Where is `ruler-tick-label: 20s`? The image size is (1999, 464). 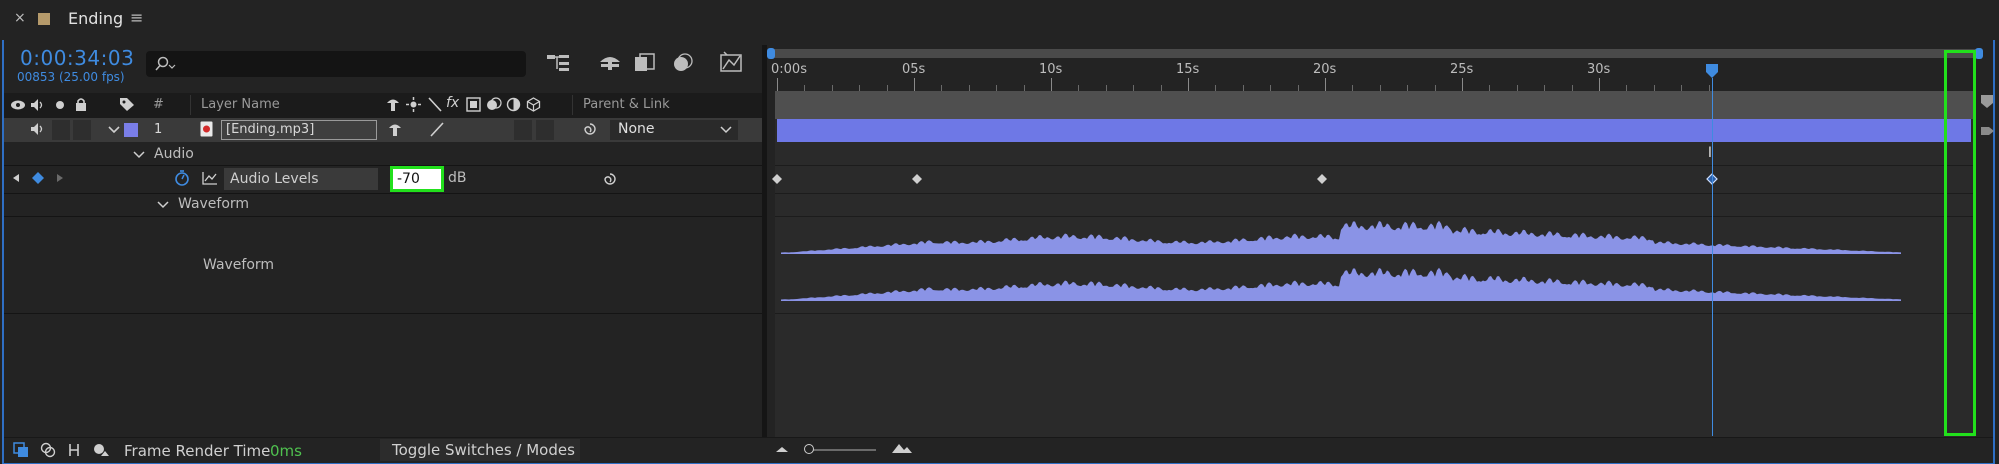 ruler-tick-label: 20s is located at coordinates (1325, 69).